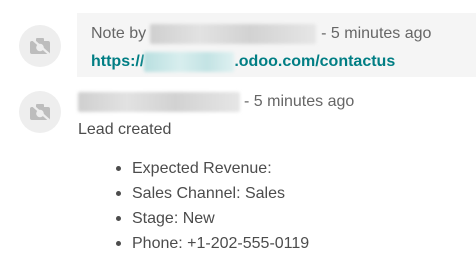  I want to click on tracking-value-item: Phone: +1-202-555-0119, so click(212, 243).